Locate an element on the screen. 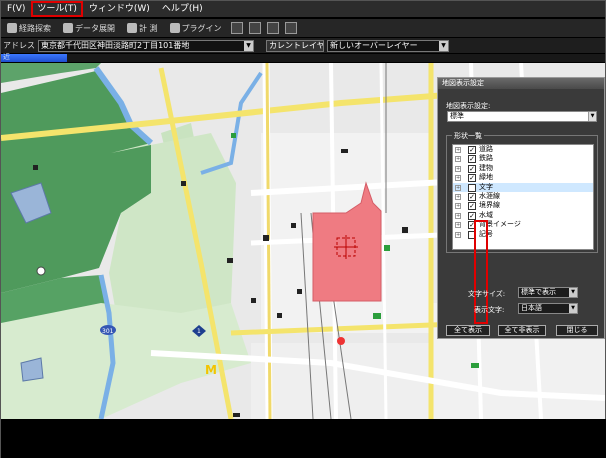  shape-label: 境界線 is located at coordinates (489, 205).